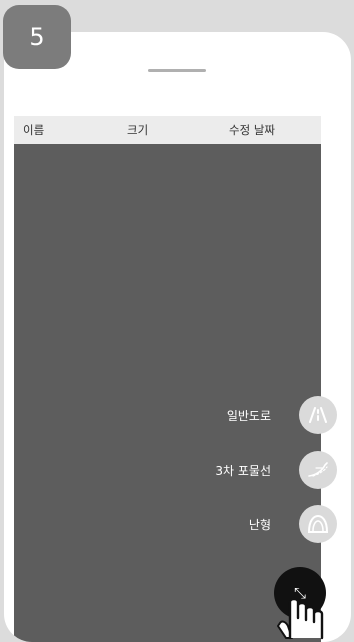 This screenshot has width=354, height=642. Describe the element at coordinates (282, 415) in the screenshot. I see `fab-menu-item-general-road: 일반도로` at that location.